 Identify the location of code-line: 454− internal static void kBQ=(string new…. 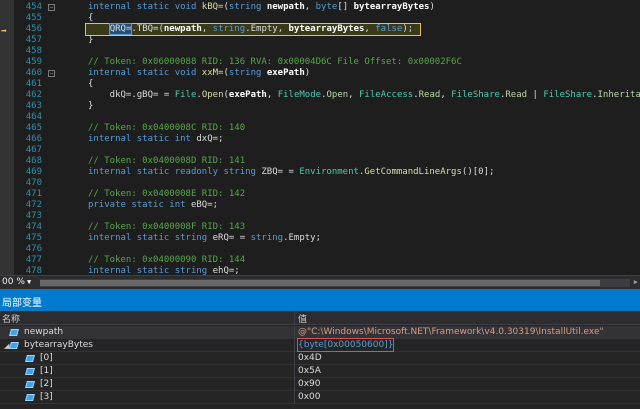
(320, 7).